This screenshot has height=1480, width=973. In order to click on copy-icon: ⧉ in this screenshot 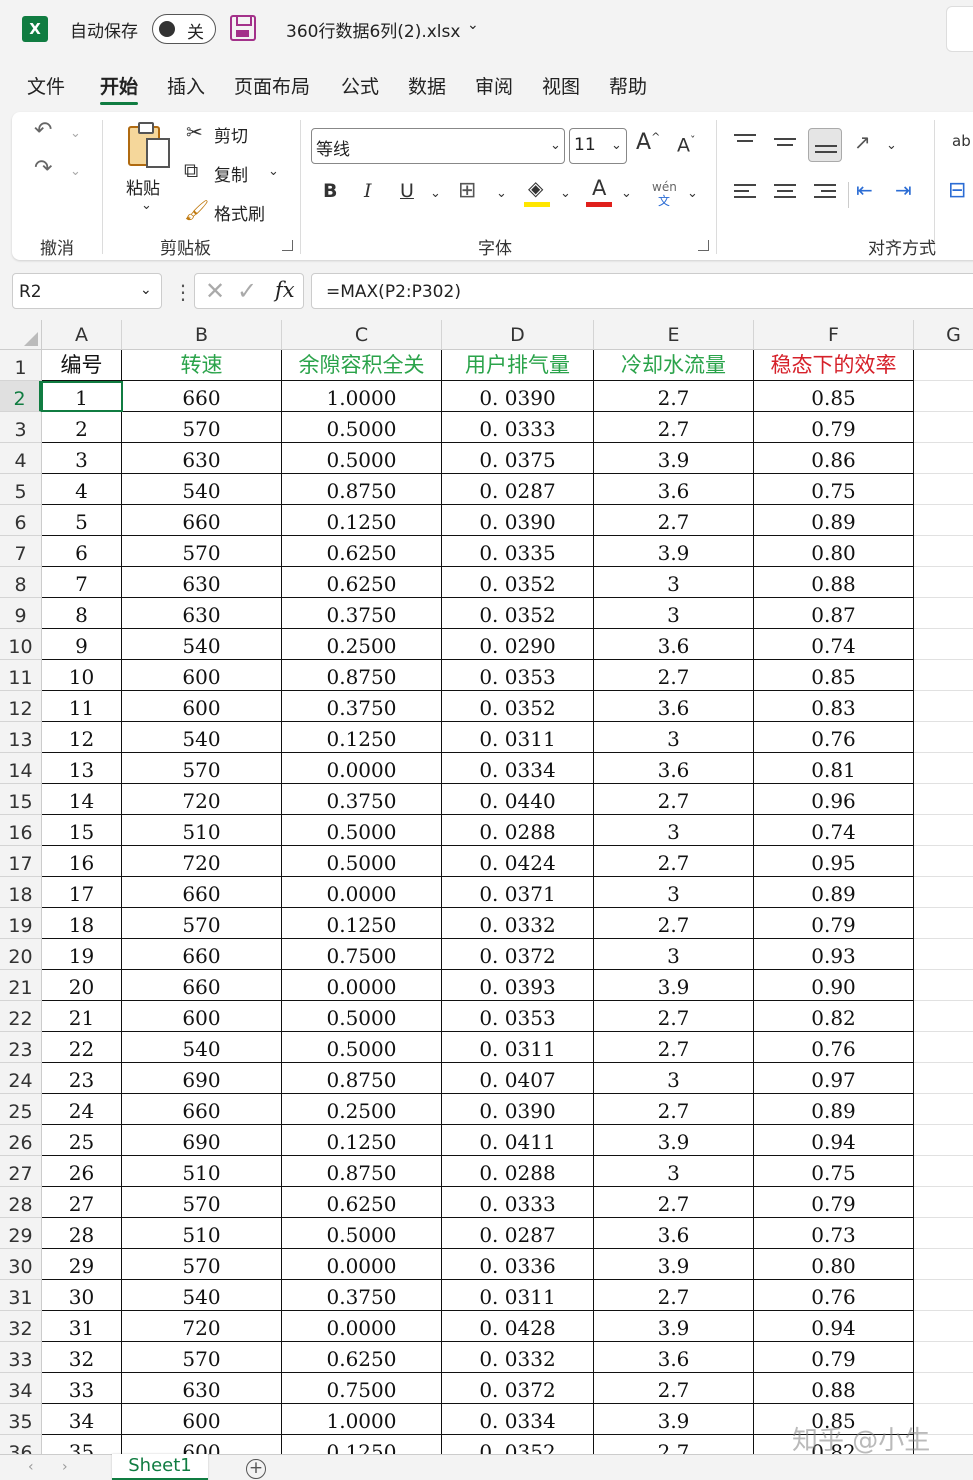, I will do `click(191, 170)`.